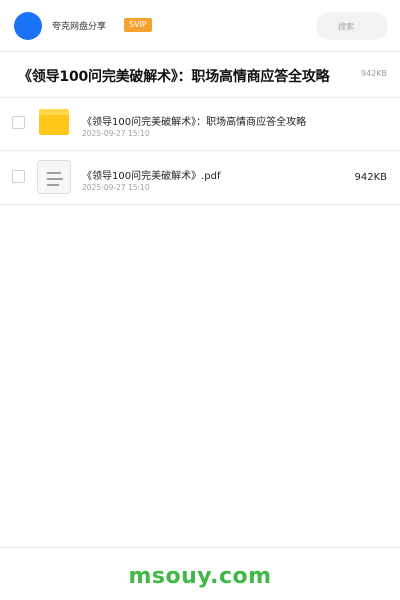 This screenshot has width=400, height=600. I want to click on total-size: 942KB, so click(373, 73).